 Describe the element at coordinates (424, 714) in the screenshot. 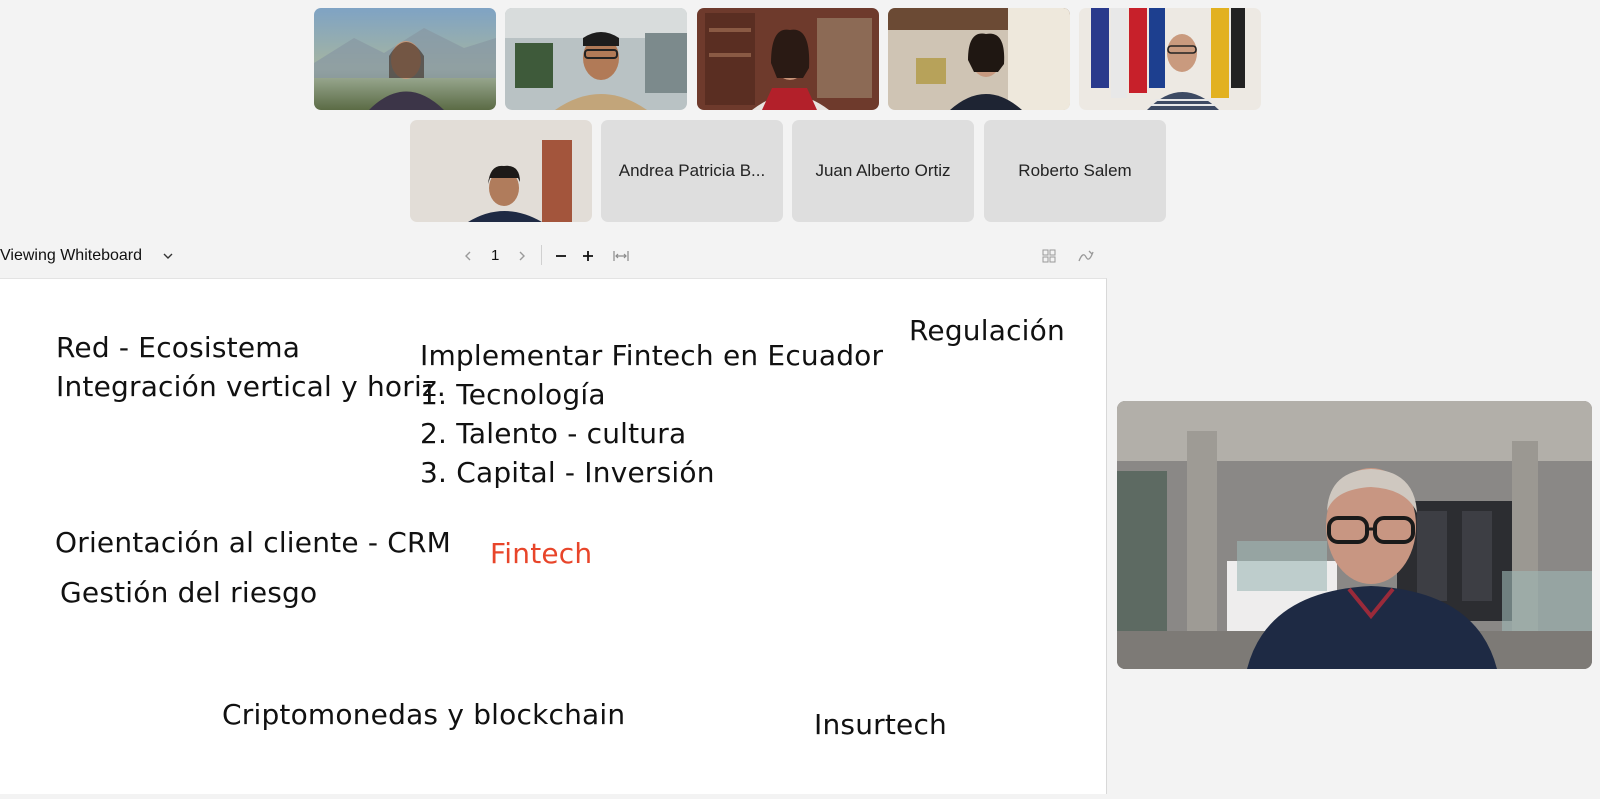

I see `wb-text-crypto: Criptomonedas y blockchain` at that location.